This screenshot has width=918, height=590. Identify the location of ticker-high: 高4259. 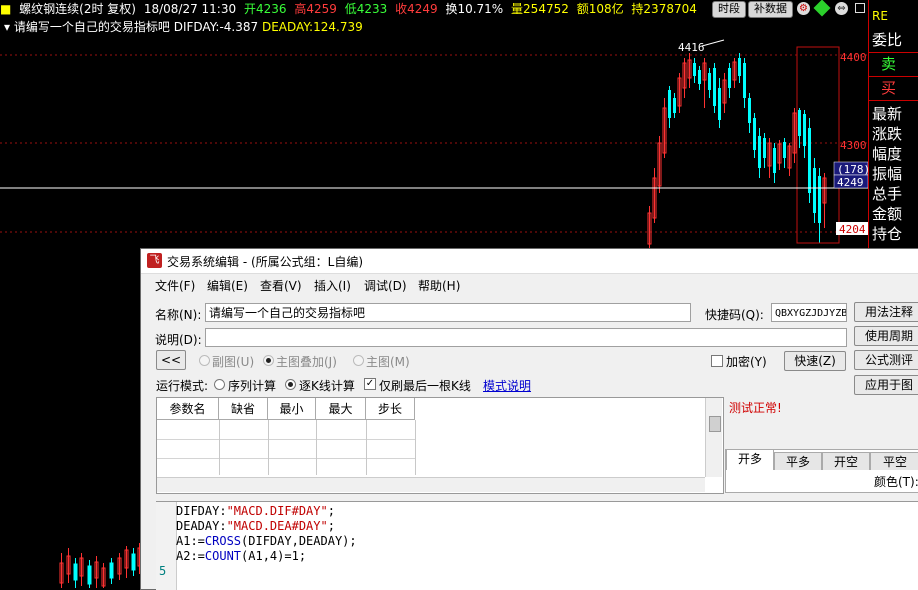
(315, 9).